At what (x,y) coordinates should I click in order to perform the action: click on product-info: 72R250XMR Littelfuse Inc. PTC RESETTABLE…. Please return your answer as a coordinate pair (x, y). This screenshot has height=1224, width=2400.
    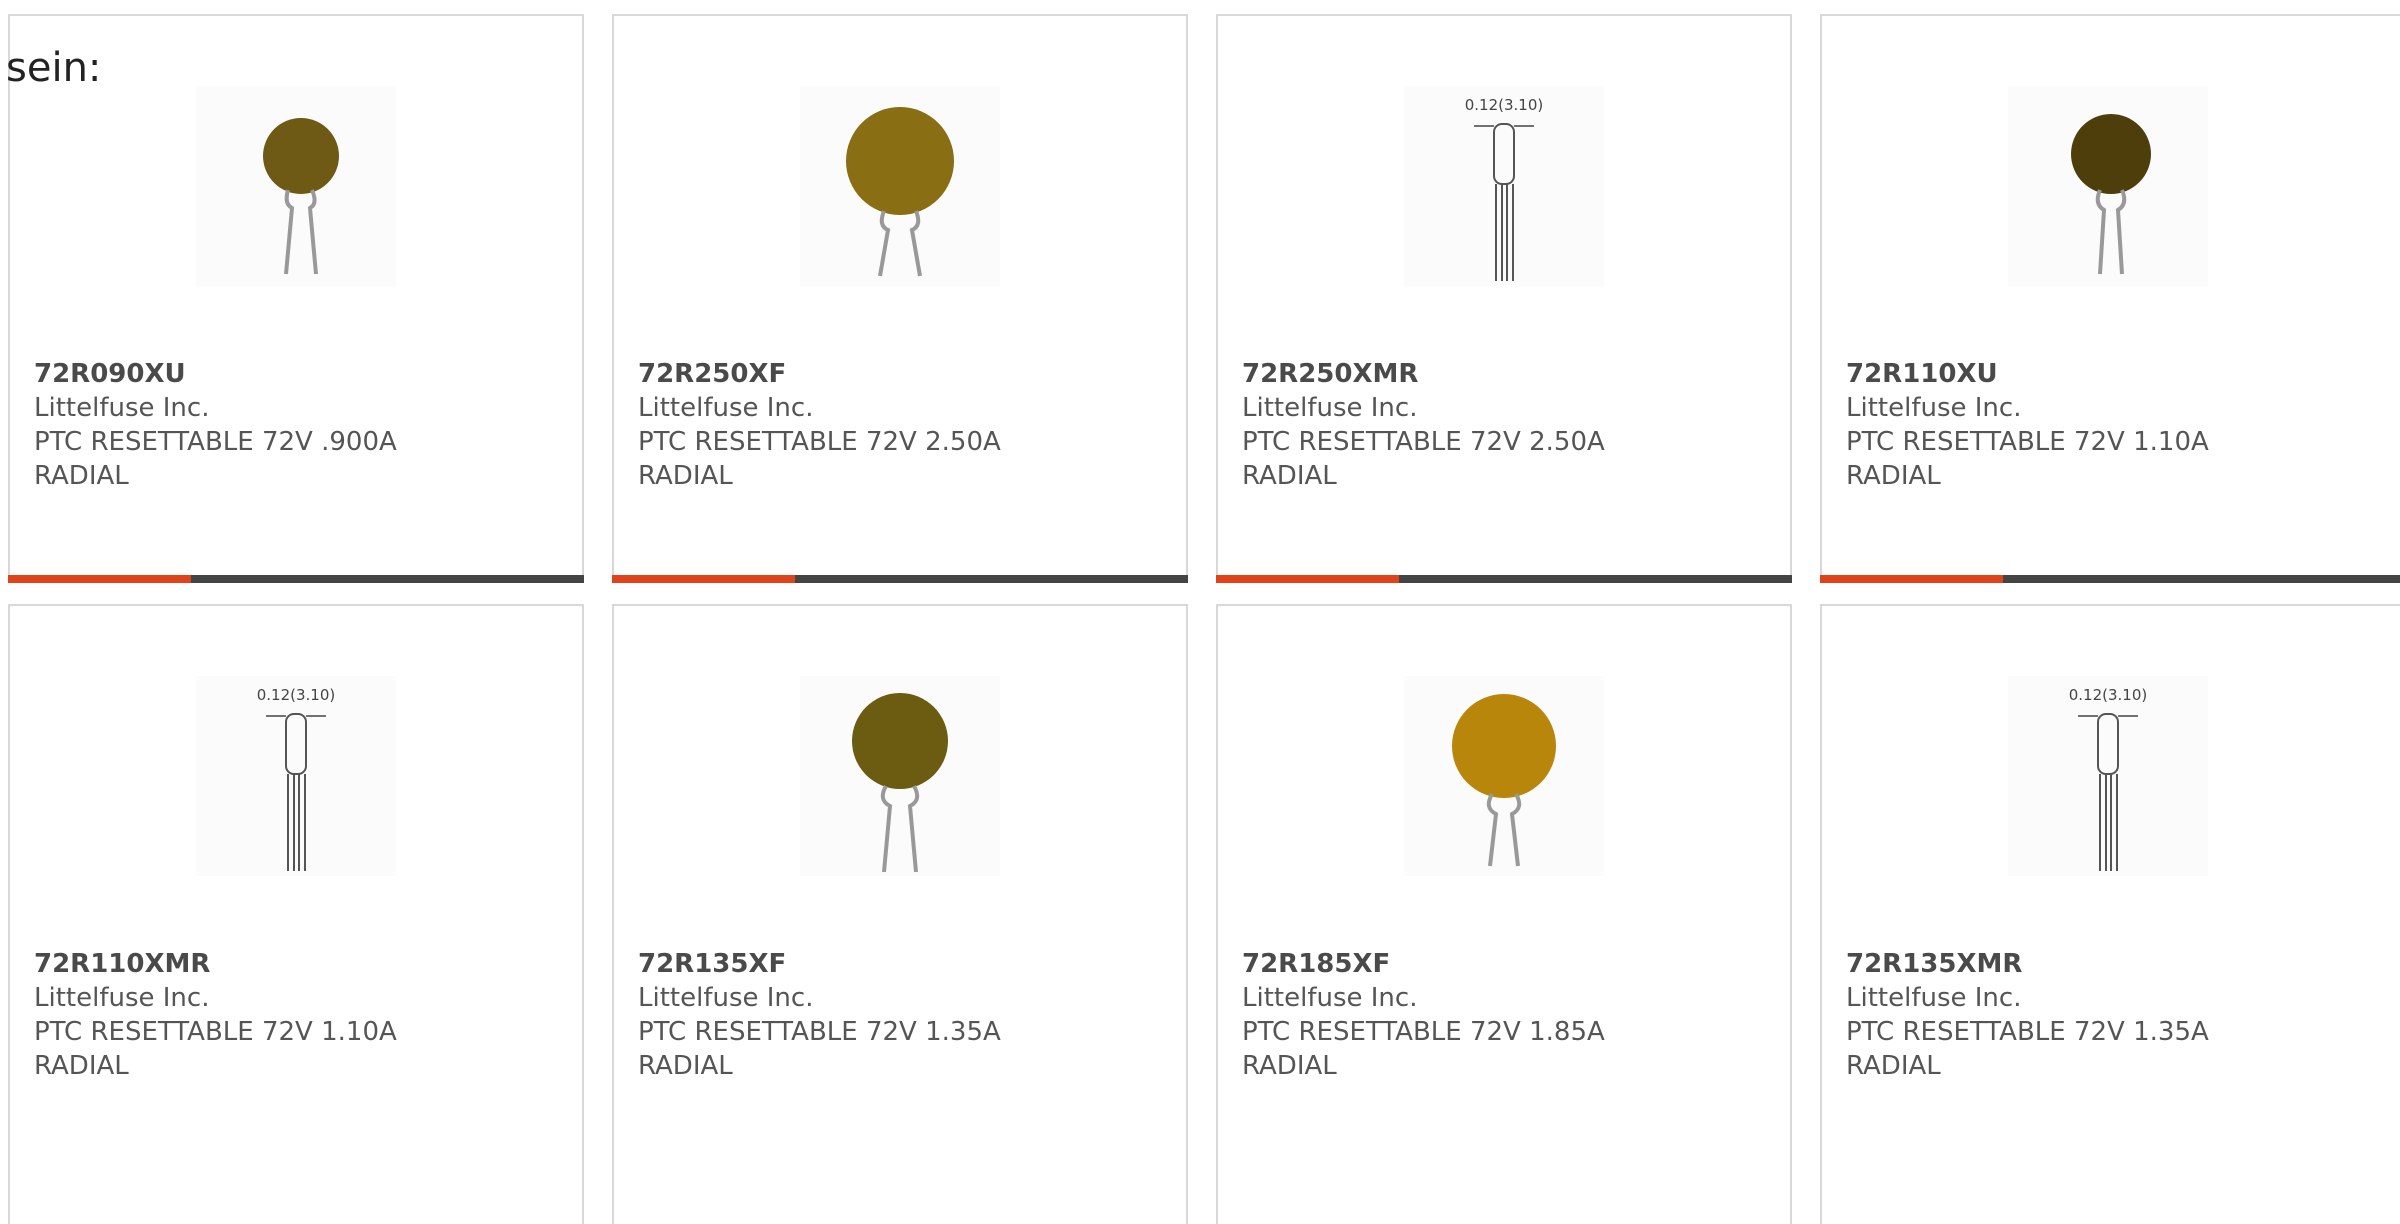
    Looking at the image, I should click on (1423, 425).